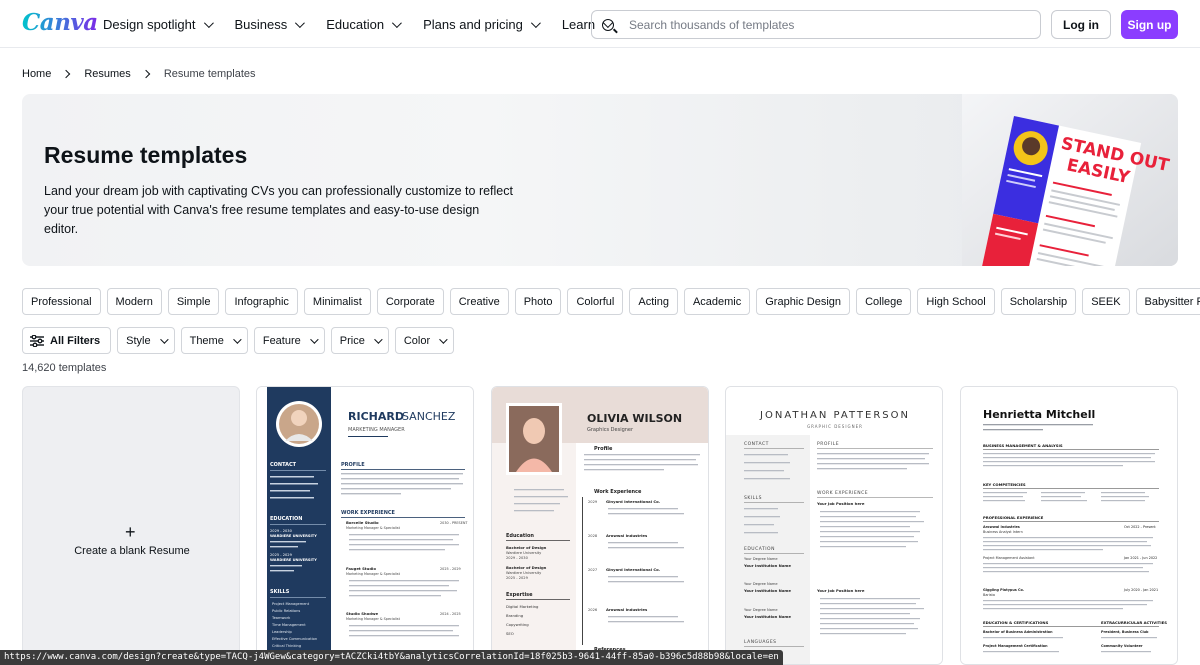 The image size is (1200, 665). What do you see at coordinates (1003, 590) in the screenshot?
I see `template-text: Giggling Platypus Co.` at bounding box center [1003, 590].